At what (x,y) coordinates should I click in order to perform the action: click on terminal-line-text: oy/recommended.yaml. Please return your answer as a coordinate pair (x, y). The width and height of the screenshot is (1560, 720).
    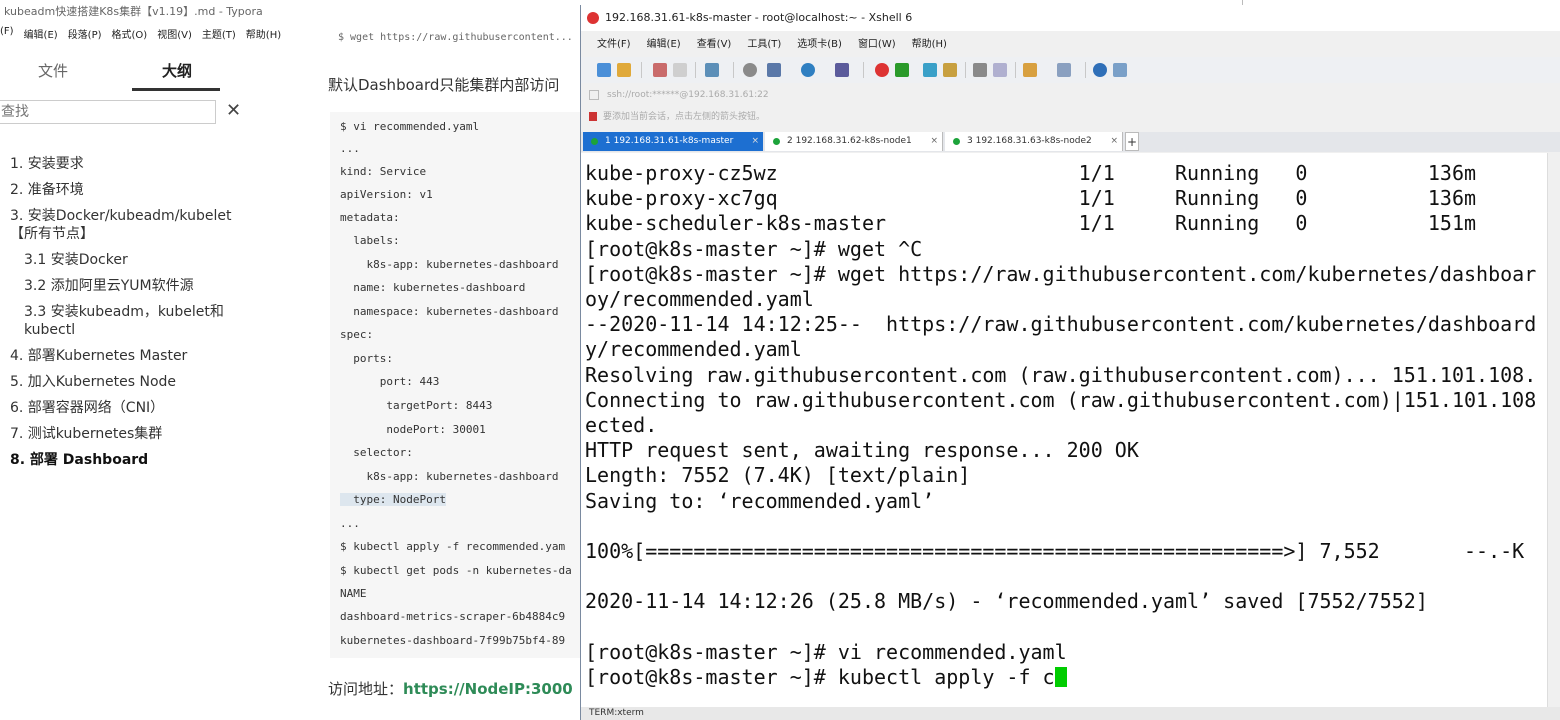
    Looking at the image, I should click on (699, 299).